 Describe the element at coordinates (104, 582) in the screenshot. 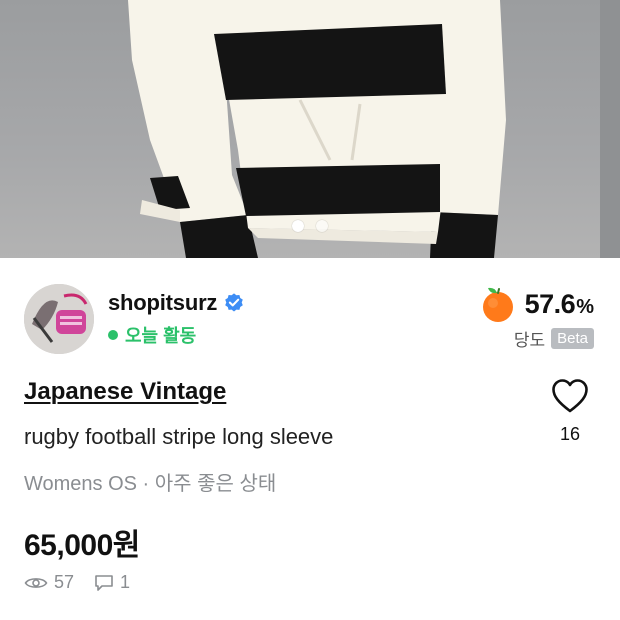

I see `comment-icon` at that location.